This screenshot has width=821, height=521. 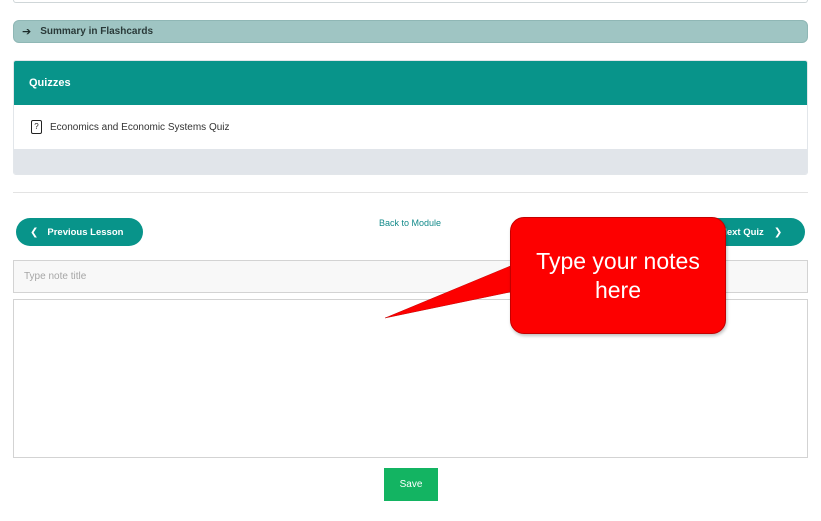 What do you see at coordinates (410, 223) in the screenshot?
I see `back-to-module-link: Back to Module` at bounding box center [410, 223].